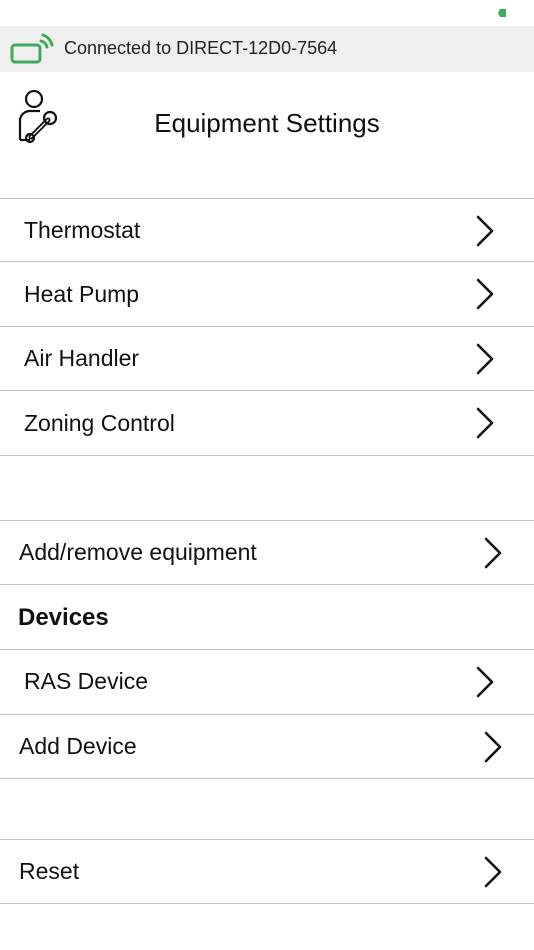 This screenshot has height=950, width=534. I want to click on device-item-label: RAS Device, so click(86, 681).